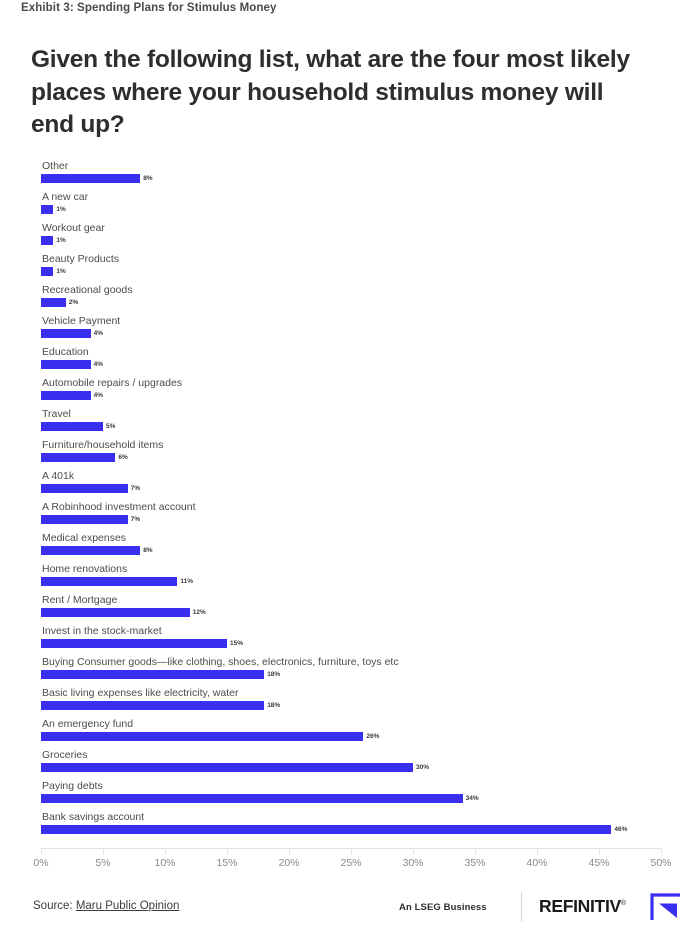  I want to click on source-note: Source: Maru Public Opinion, so click(106, 906).